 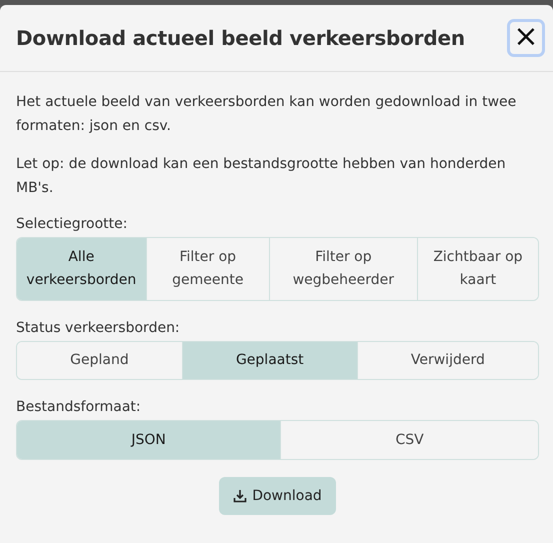 What do you see at coordinates (98, 328) in the screenshot?
I see `group-label: Status verkeersborden:` at bounding box center [98, 328].